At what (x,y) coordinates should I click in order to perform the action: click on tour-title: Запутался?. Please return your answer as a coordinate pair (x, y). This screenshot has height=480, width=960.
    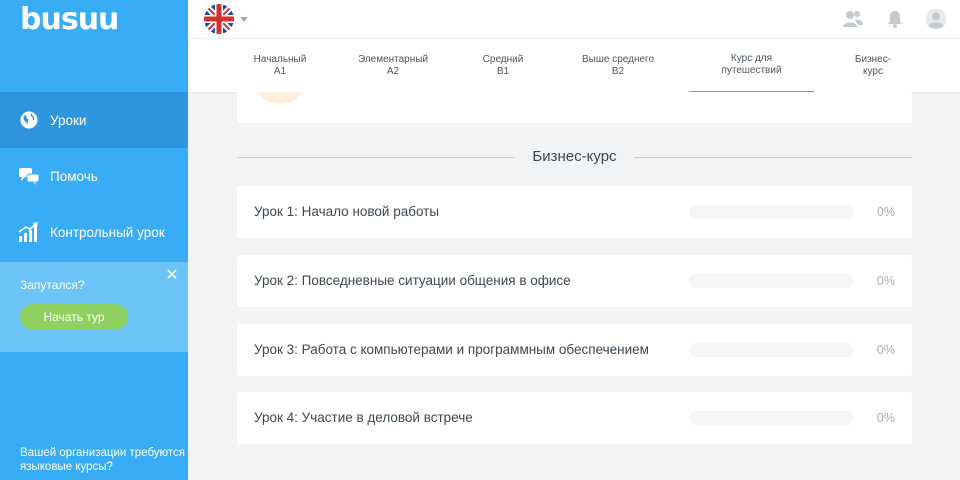
    Looking at the image, I should click on (52, 285).